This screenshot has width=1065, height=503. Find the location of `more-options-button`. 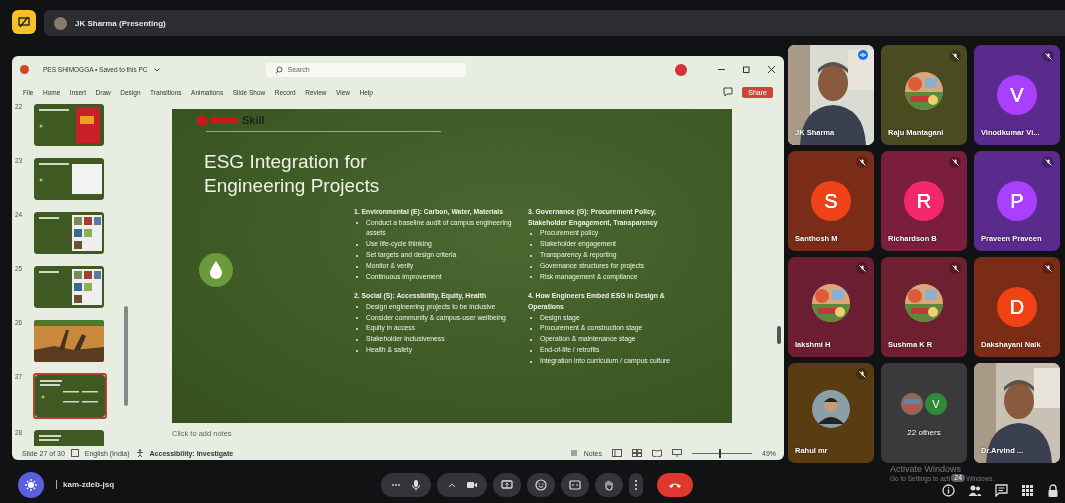

more-options-button is located at coordinates (636, 484).